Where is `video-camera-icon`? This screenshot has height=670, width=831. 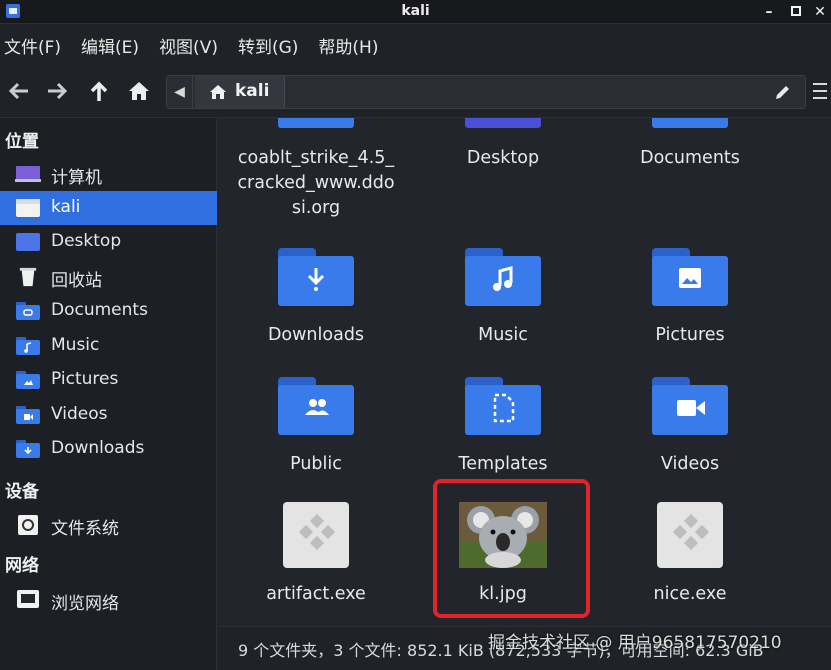
video-camera-icon is located at coordinates (691, 408).